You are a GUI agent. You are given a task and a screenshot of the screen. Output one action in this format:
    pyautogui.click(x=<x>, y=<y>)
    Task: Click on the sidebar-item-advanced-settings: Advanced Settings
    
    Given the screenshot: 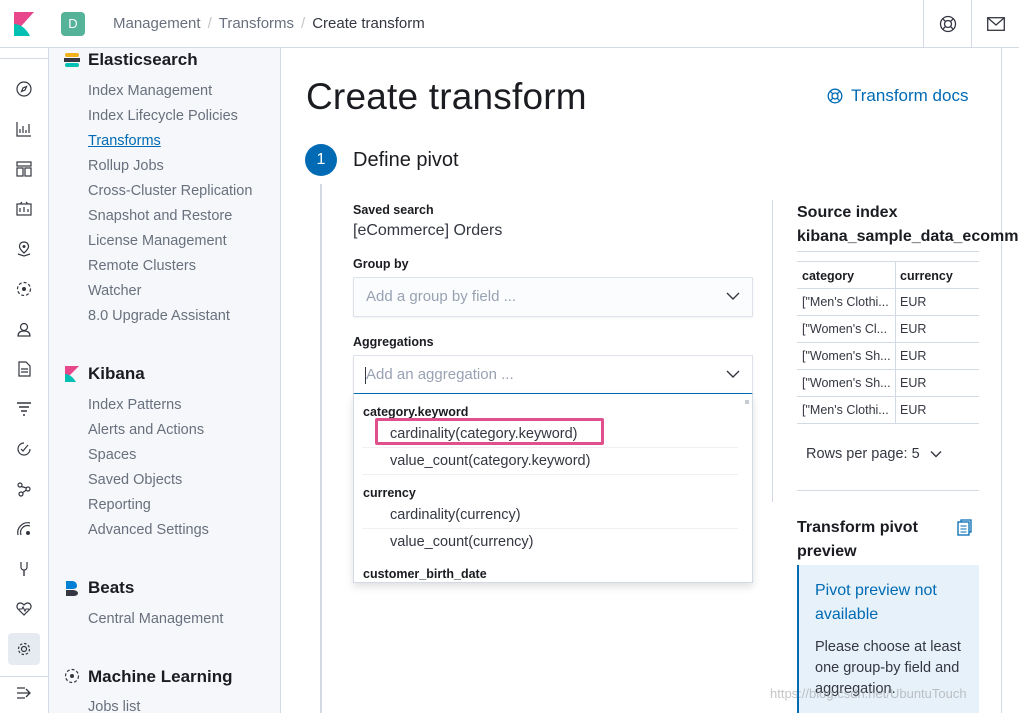 What is the action you would take?
    pyautogui.click(x=148, y=530)
    